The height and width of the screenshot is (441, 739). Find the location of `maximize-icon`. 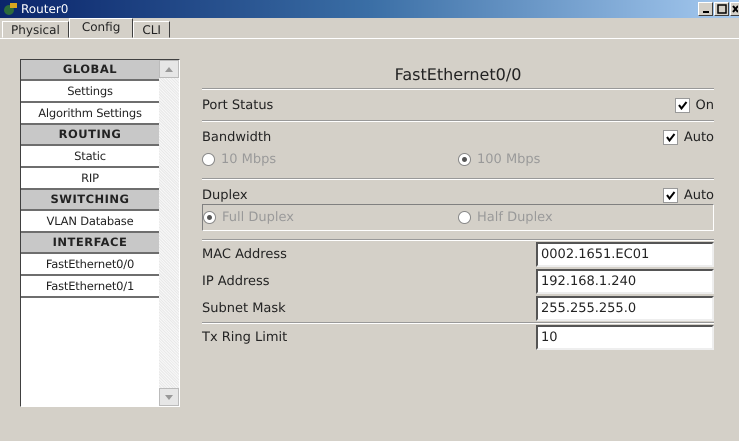

maximize-icon is located at coordinates (721, 9).